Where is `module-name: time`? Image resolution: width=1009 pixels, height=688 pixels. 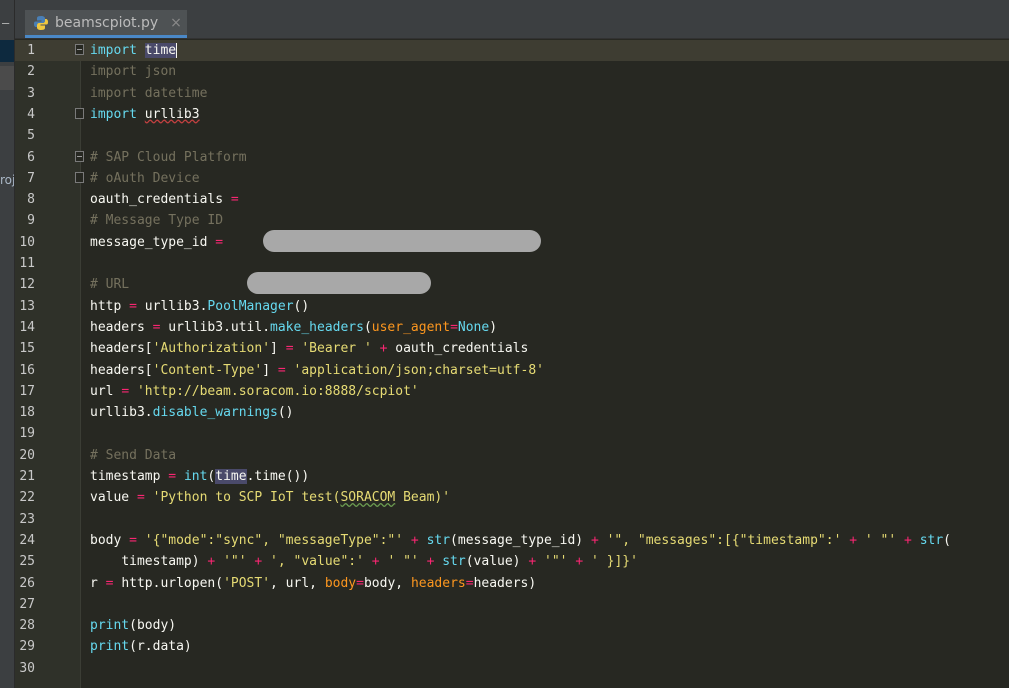
module-name: time is located at coordinates (231, 476).